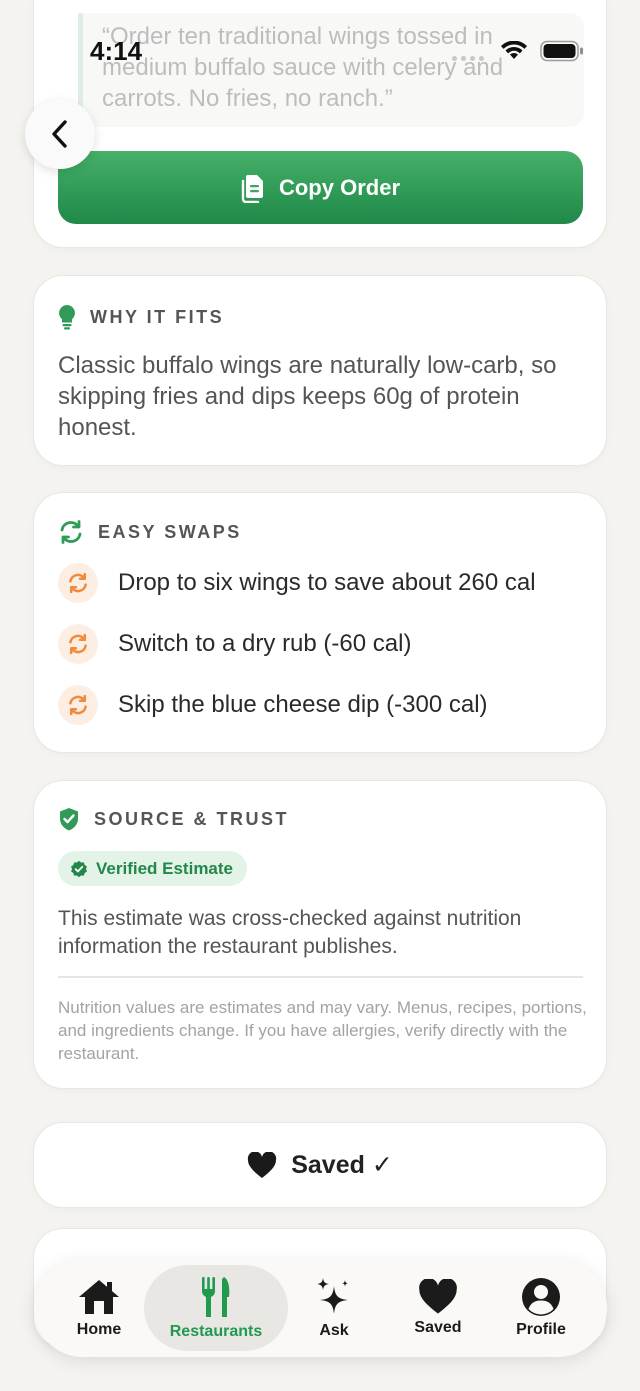  I want to click on copy-order-label: Copy Order, so click(339, 187).